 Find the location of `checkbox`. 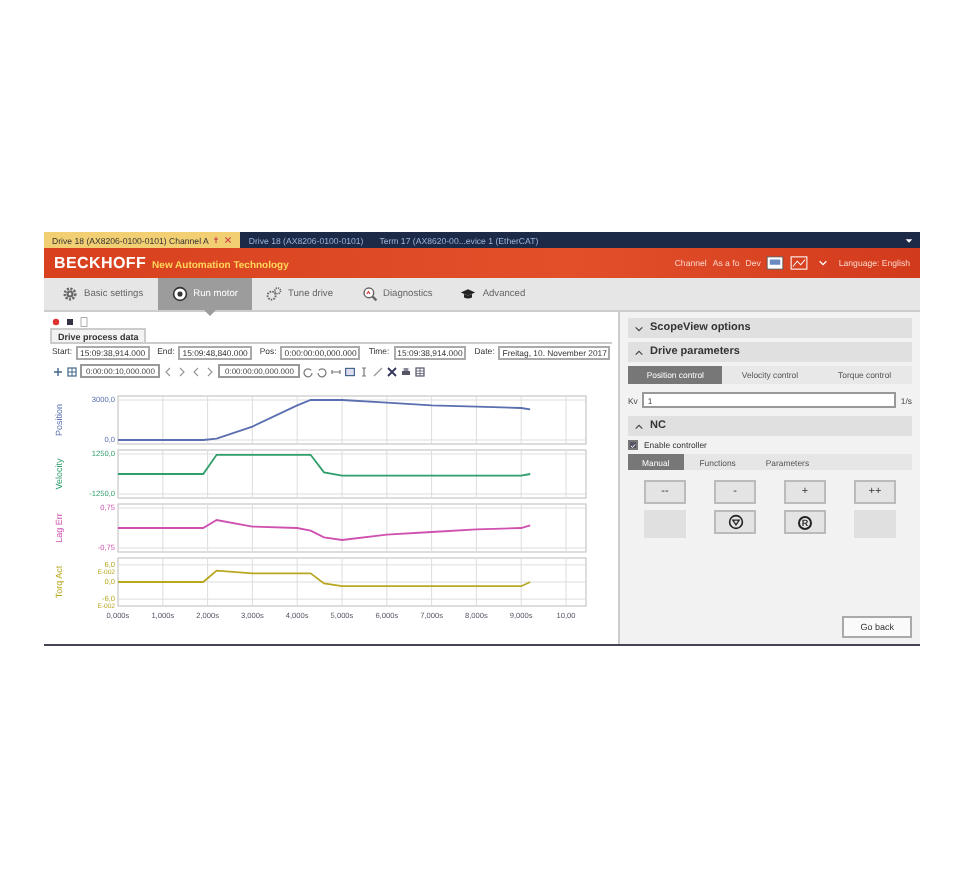

checkbox is located at coordinates (633, 445).